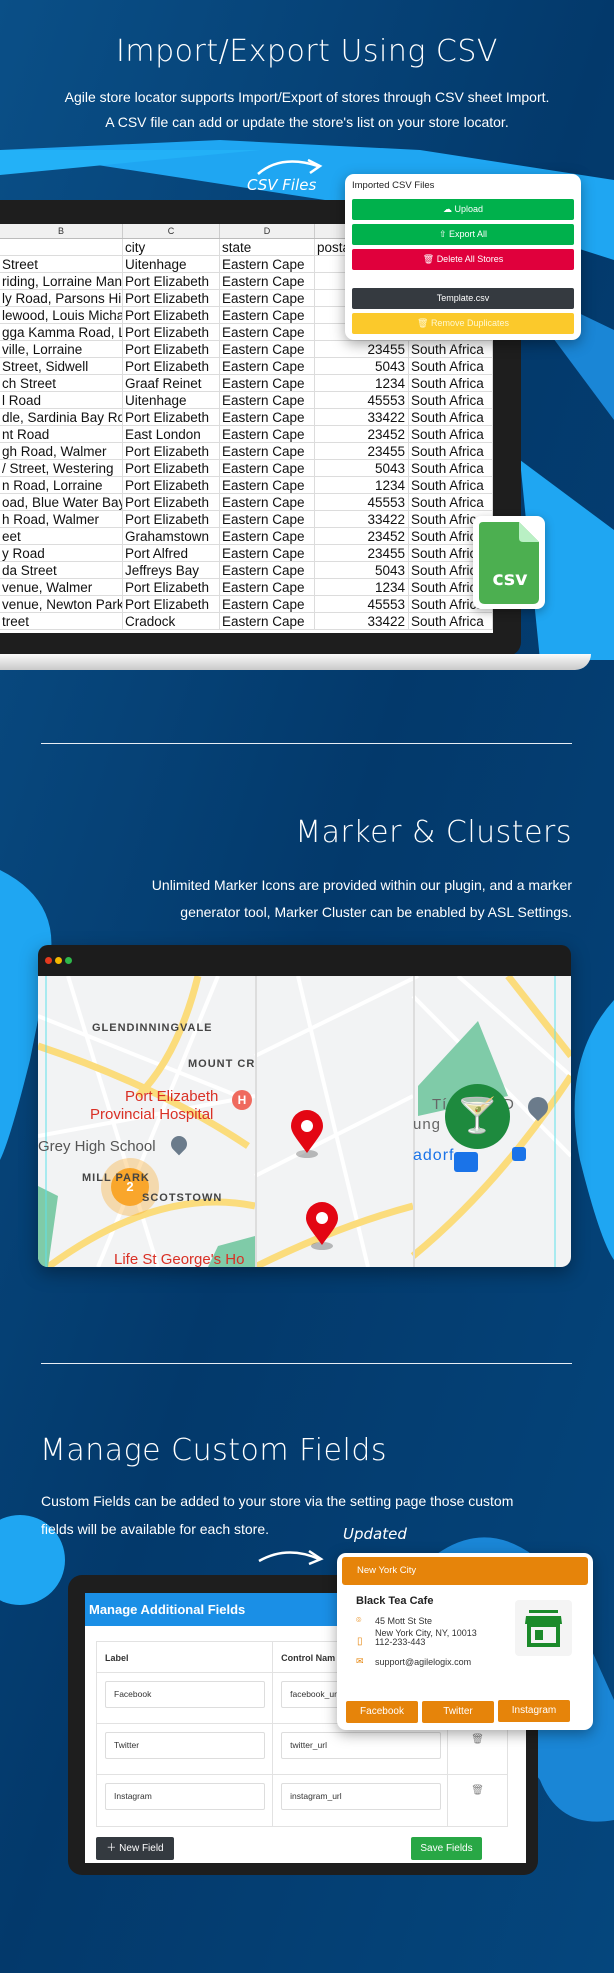 Image resolution: width=614 pixels, height=1973 pixels. What do you see at coordinates (61, 468) in the screenshot?
I see `cell: / Street, Westering` at bounding box center [61, 468].